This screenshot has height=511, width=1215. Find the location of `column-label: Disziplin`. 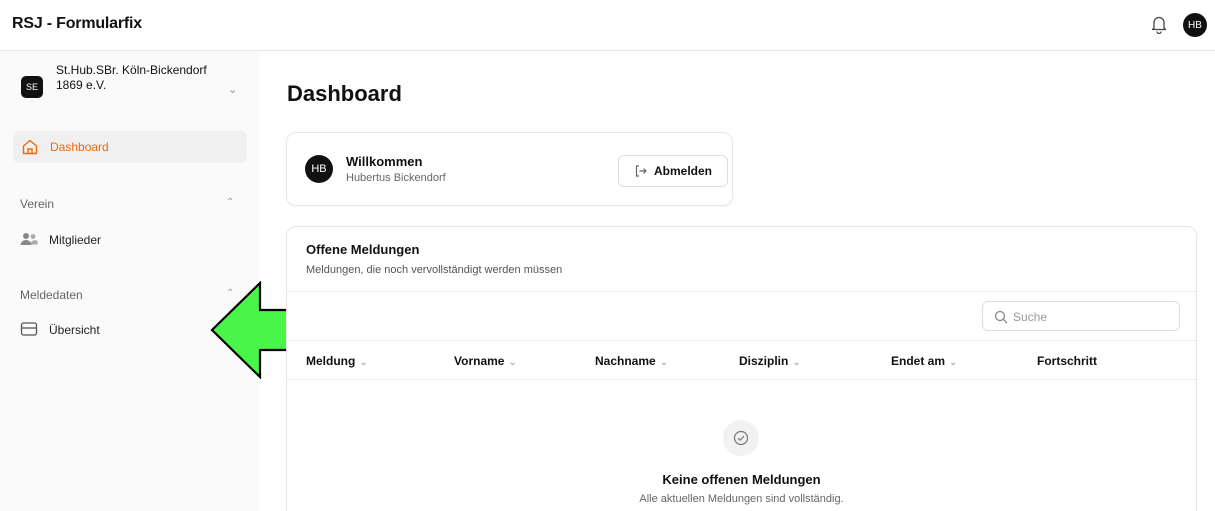

column-label: Disziplin is located at coordinates (764, 361).